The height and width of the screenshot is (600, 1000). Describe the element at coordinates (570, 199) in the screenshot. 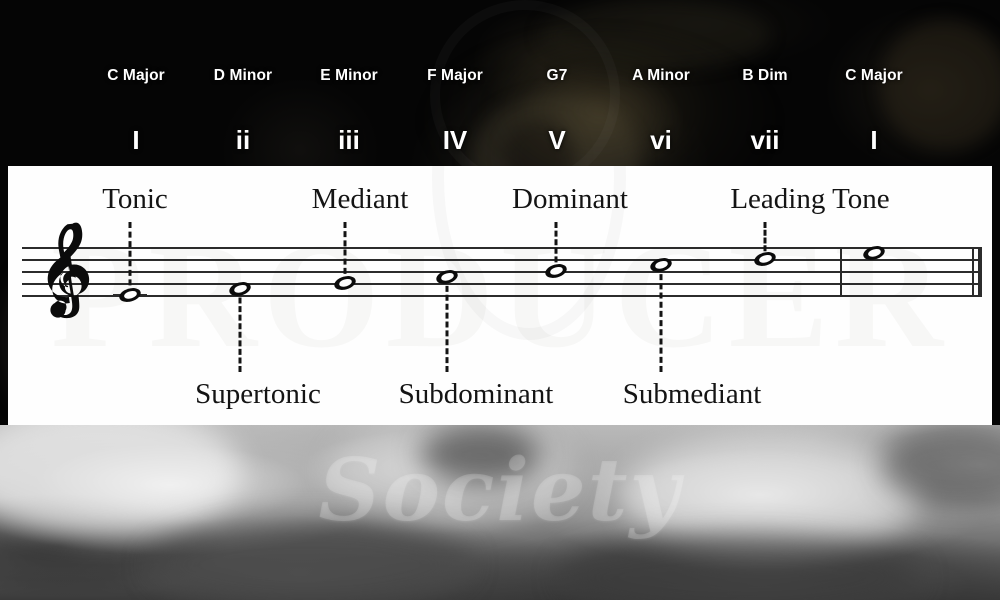

I see `scale-degree-label: Dominant` at that location.